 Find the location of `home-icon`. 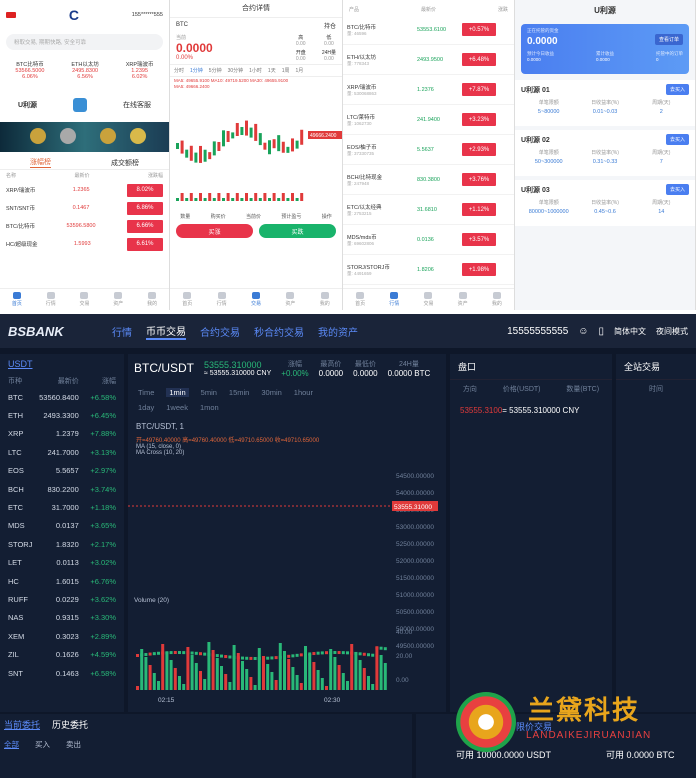

home-icon is located at coordinates (360, 295).